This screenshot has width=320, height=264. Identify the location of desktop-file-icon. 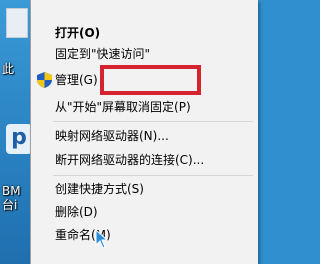
(17, 23).